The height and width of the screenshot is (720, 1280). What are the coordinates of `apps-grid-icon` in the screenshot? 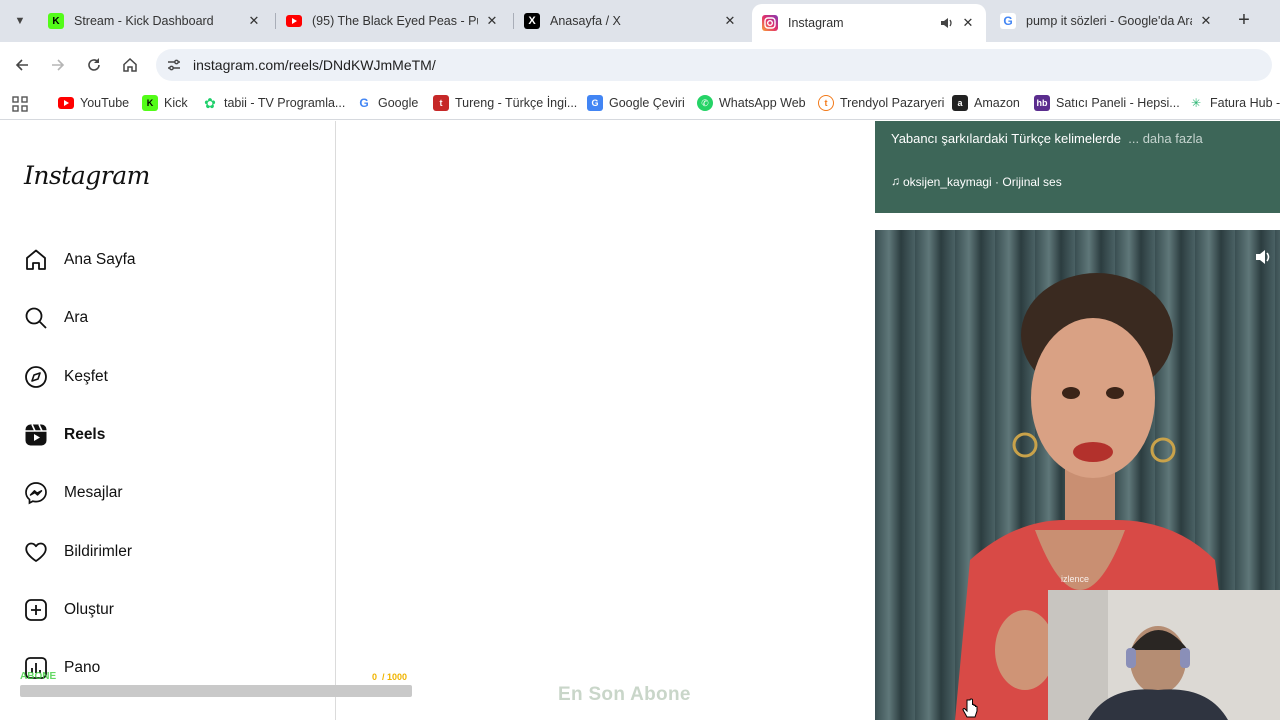 It's located at (20, 104).